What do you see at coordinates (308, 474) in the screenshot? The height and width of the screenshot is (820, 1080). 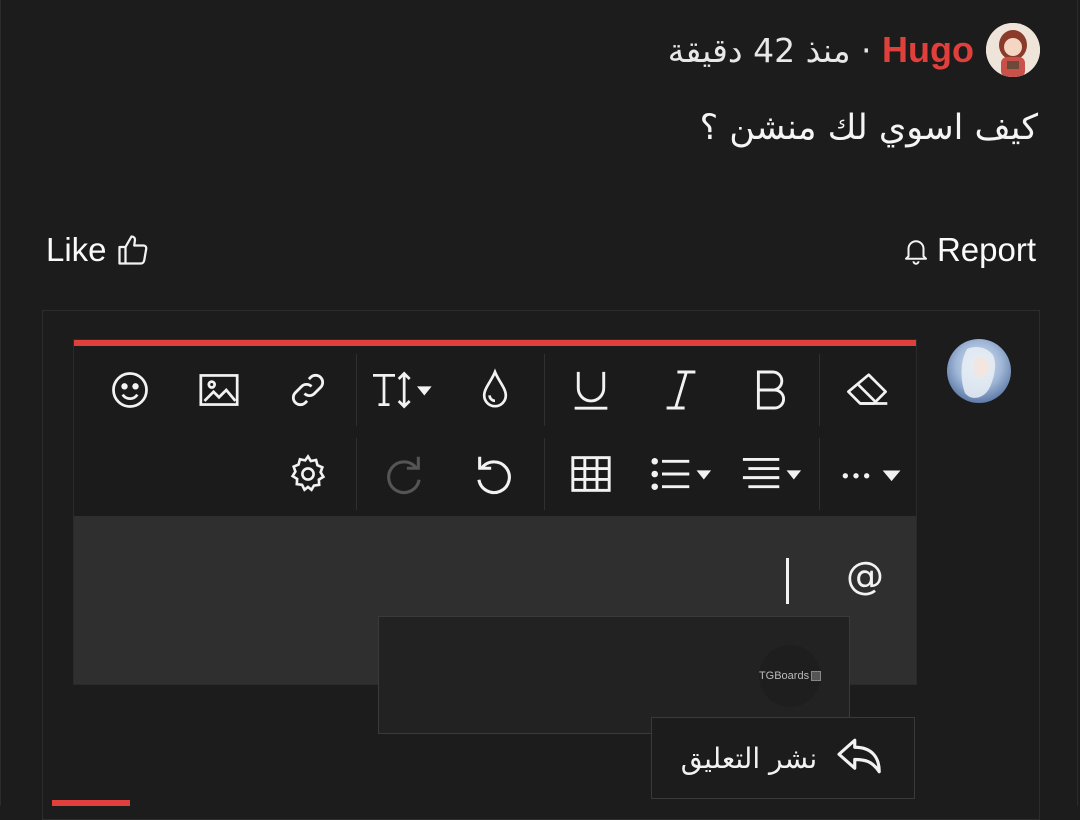 I see `settings-icon` at bounding box center [308, 474].